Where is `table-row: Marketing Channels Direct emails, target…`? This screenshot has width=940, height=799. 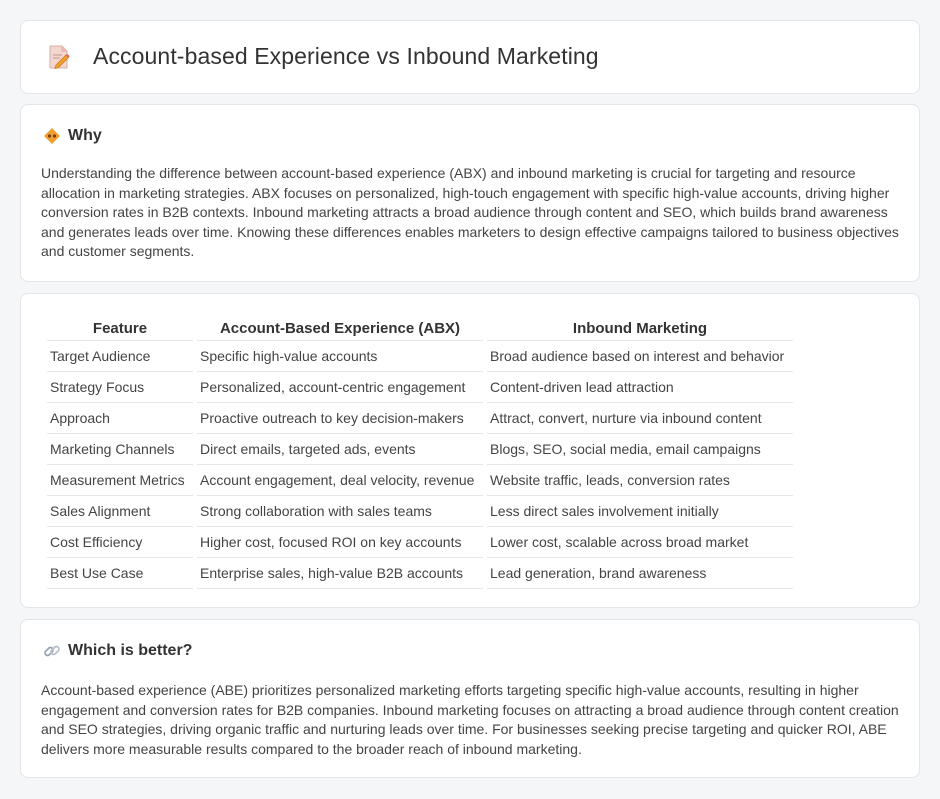 table-row: Marketing Channels Direct emails, target… is located at coordinates (420, 449).